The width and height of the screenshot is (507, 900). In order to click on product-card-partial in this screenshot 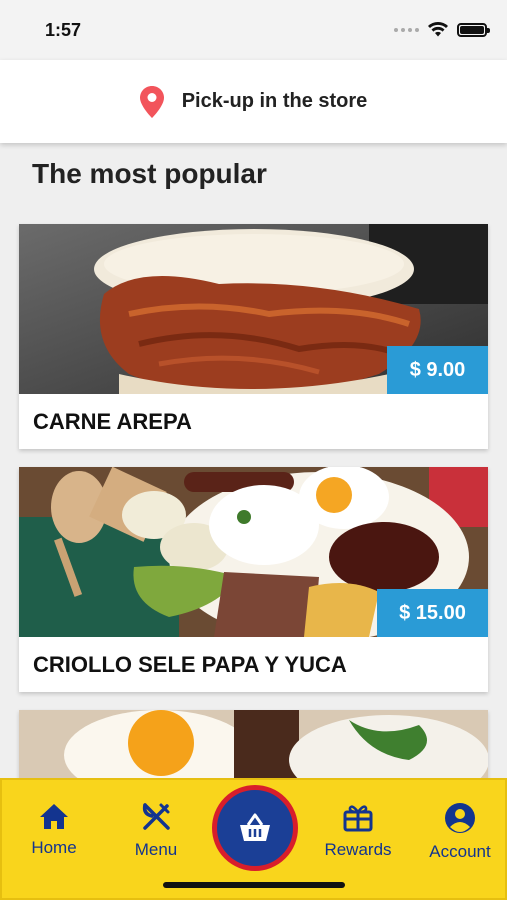, I will do `click(253, 745)`.